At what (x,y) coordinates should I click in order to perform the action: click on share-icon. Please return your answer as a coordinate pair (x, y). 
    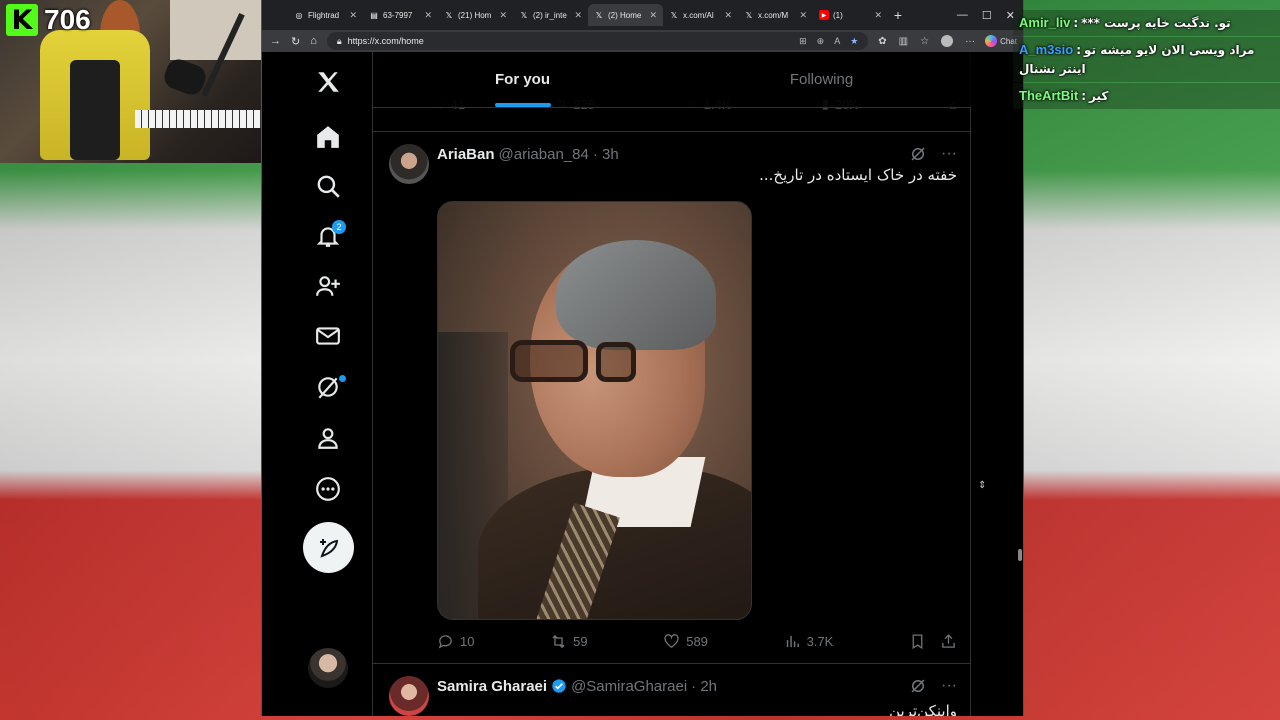
    Looking at the image, I should click on (948, 641).